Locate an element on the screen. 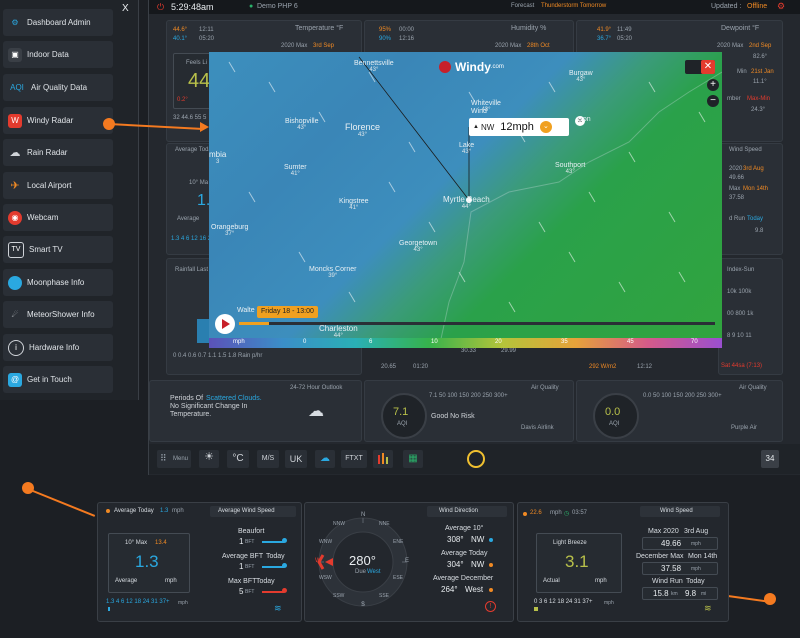 The height and width of the screenshot is (638, 800). avg-dec-dir: West is located at coordinates (474, 589).